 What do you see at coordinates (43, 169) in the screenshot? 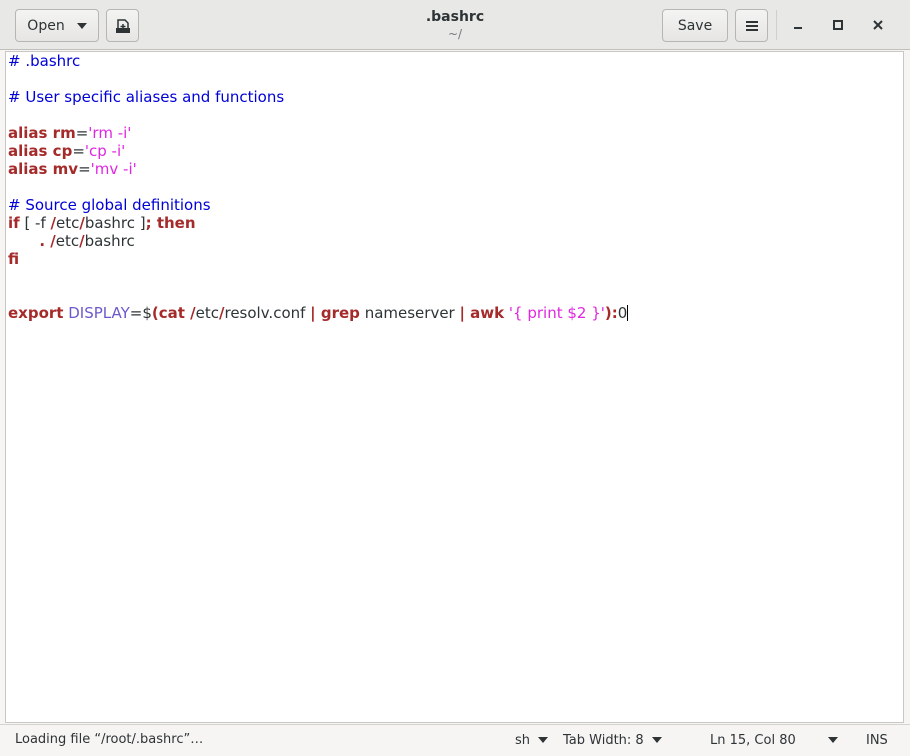
I see `code-token: alias mv` at bounding box center [43, 169].